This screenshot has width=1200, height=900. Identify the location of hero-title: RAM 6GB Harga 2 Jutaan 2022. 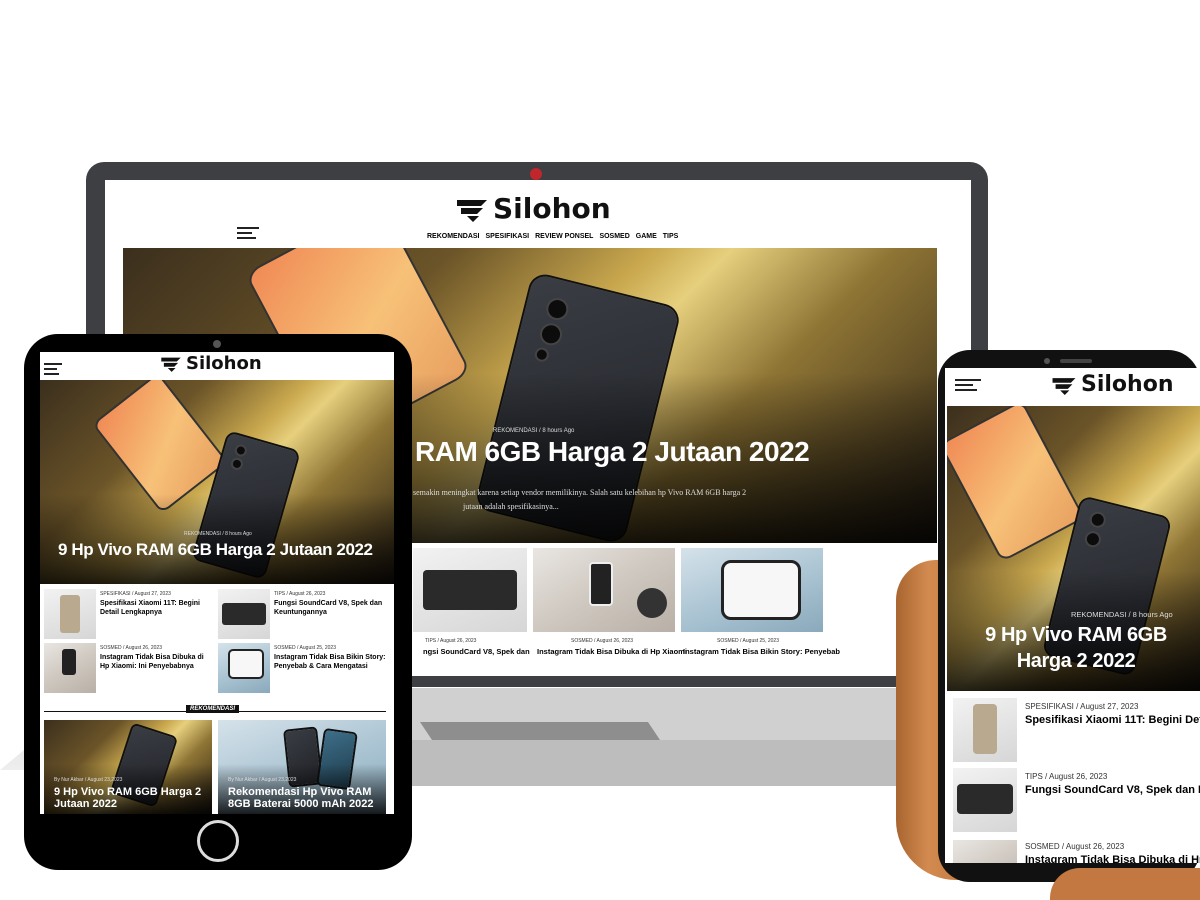
(612, 452).